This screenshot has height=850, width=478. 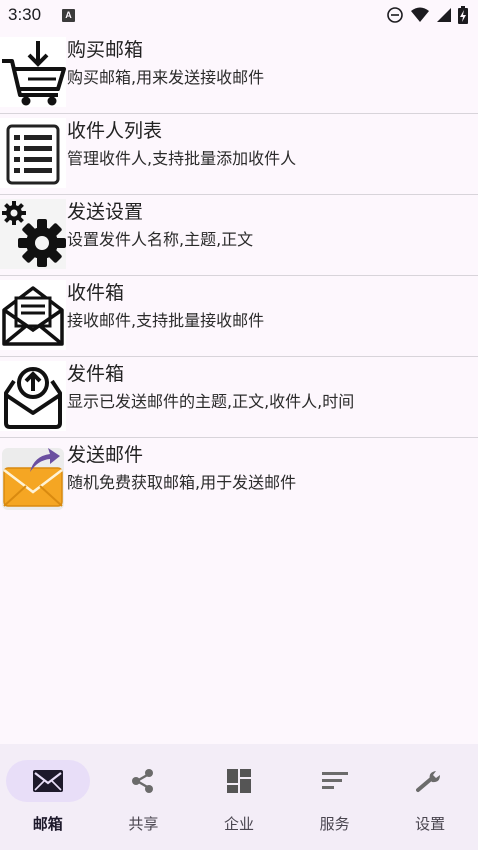 I want to click on wifi-icon, so click(x=420, y=14).